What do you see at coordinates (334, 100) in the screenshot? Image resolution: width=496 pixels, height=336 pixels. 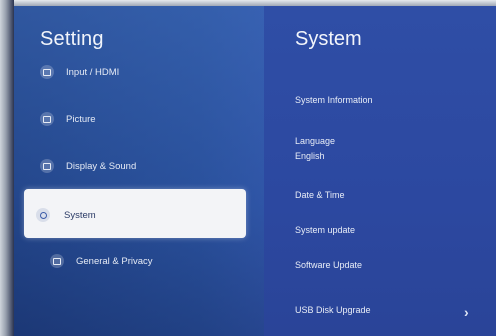 I see `setting-system-information: System Information` at bounding box center [334, 100].